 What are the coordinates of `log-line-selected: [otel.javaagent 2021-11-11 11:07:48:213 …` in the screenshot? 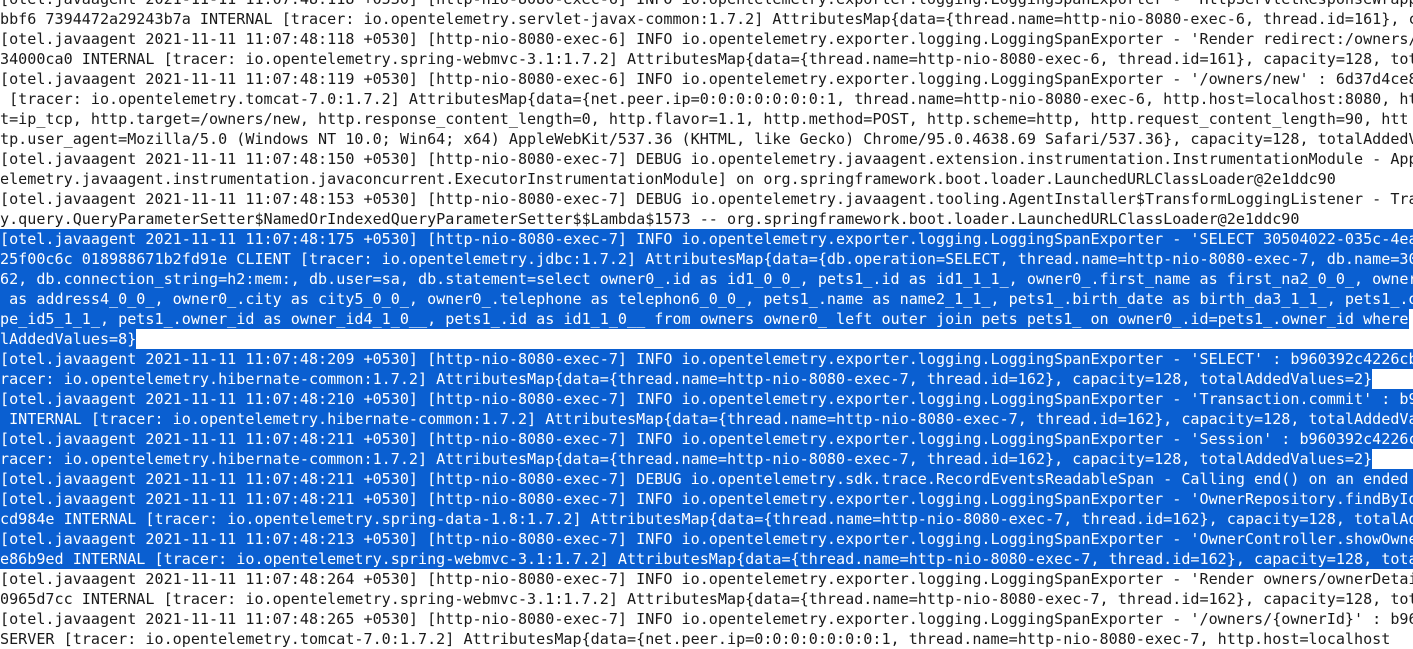 It's located at (706, 539).